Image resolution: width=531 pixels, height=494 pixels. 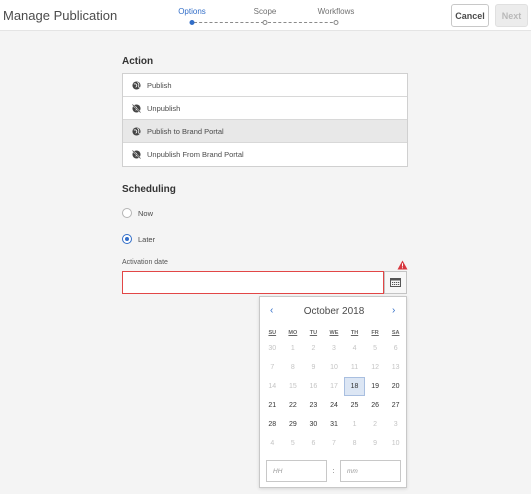 What do you see at coordinates (272, 332) in the screenshot?
I see `weekday-label: SU` at bounding box center [272, 332].